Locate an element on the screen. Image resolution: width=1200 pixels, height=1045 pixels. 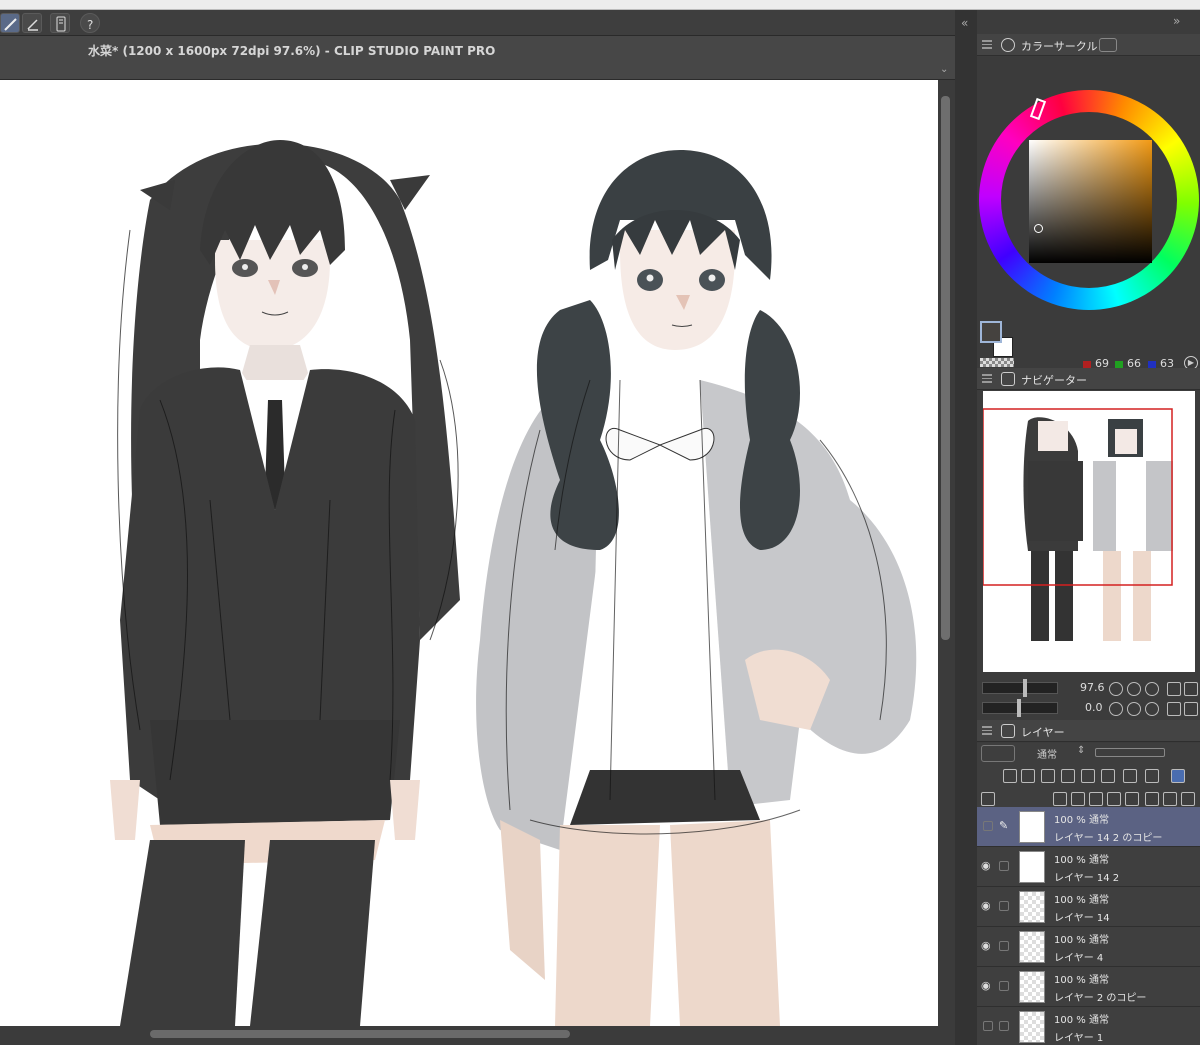
color-picker-cursor is located at coordinates (1038, 228).